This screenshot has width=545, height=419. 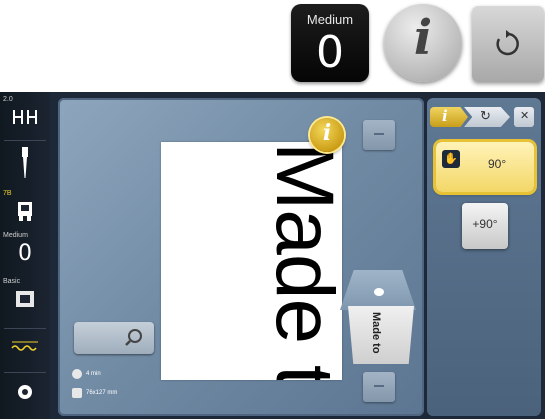 I want to click on presser-foot-pressure-label: Medium, so click(x=330, y=19).